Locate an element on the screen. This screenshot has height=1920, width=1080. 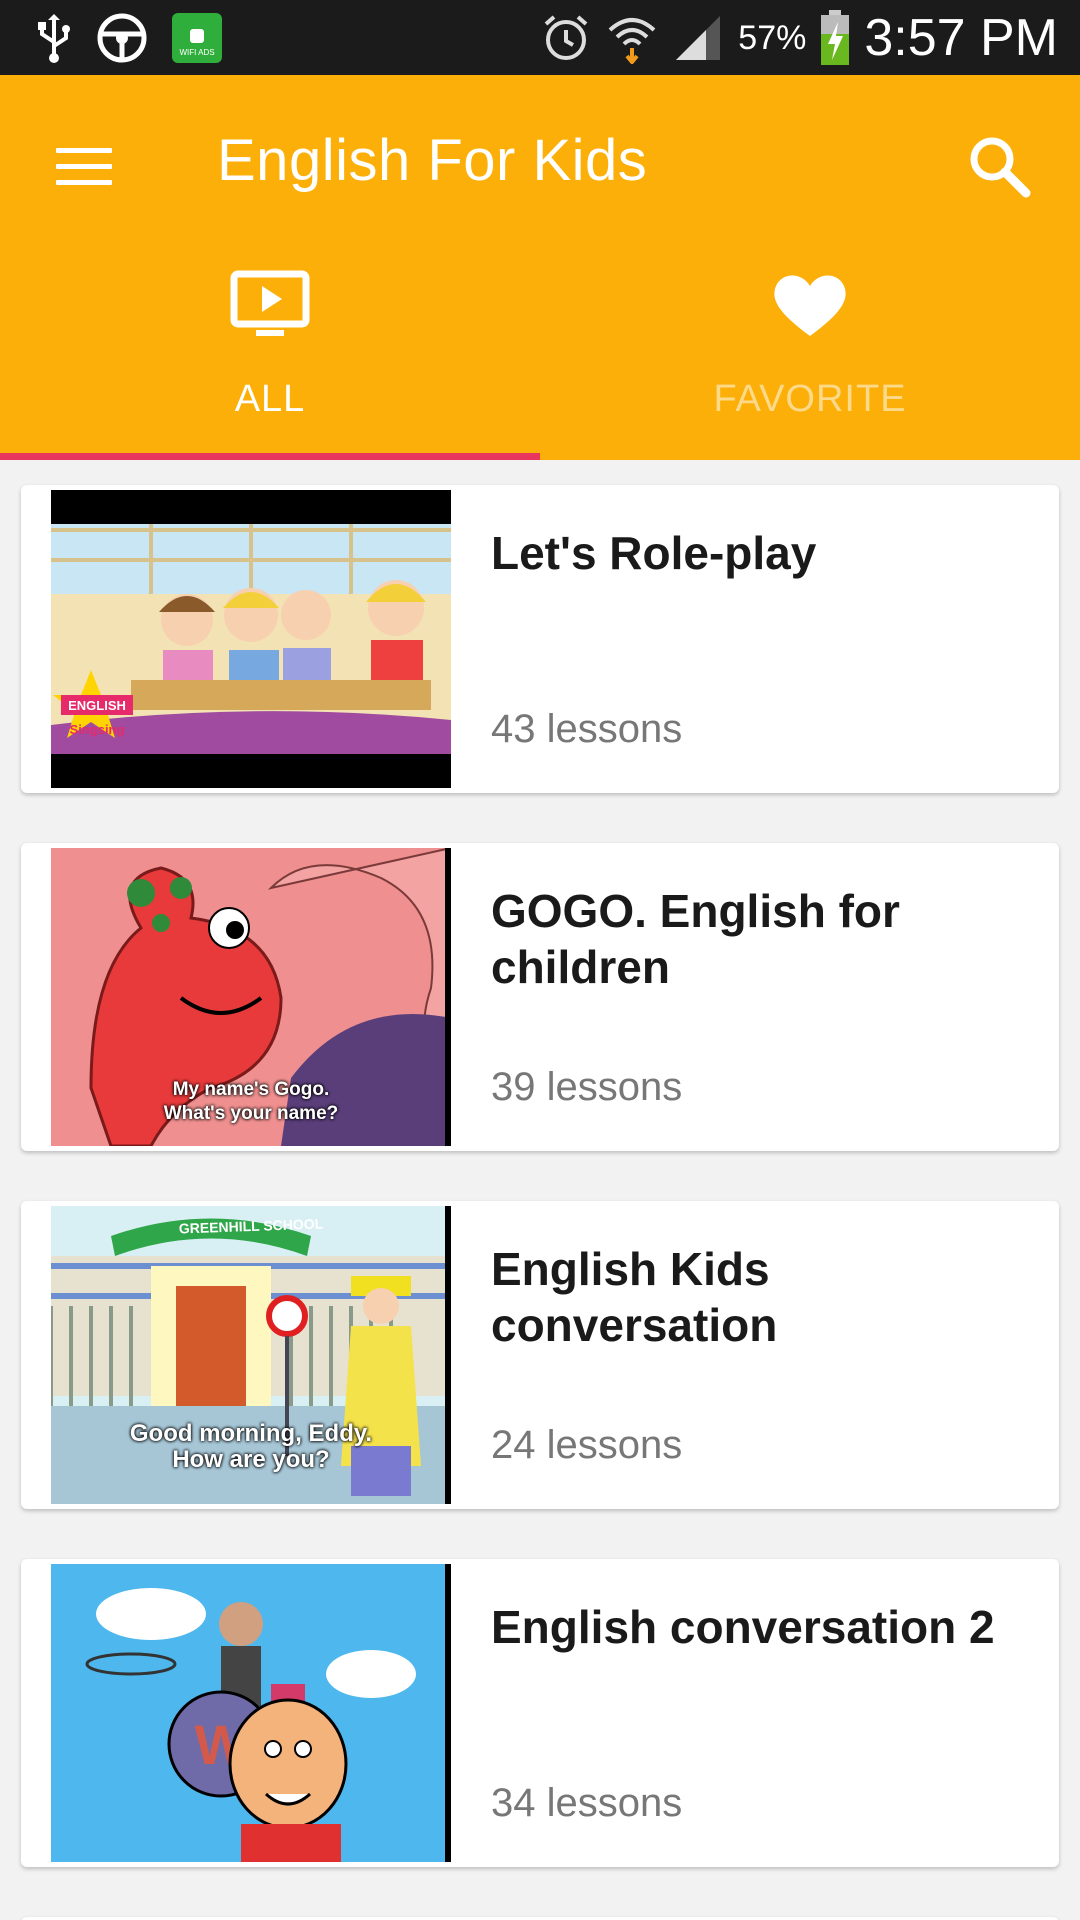
tab-all-label: ALL is located at coordinates (270, 399).